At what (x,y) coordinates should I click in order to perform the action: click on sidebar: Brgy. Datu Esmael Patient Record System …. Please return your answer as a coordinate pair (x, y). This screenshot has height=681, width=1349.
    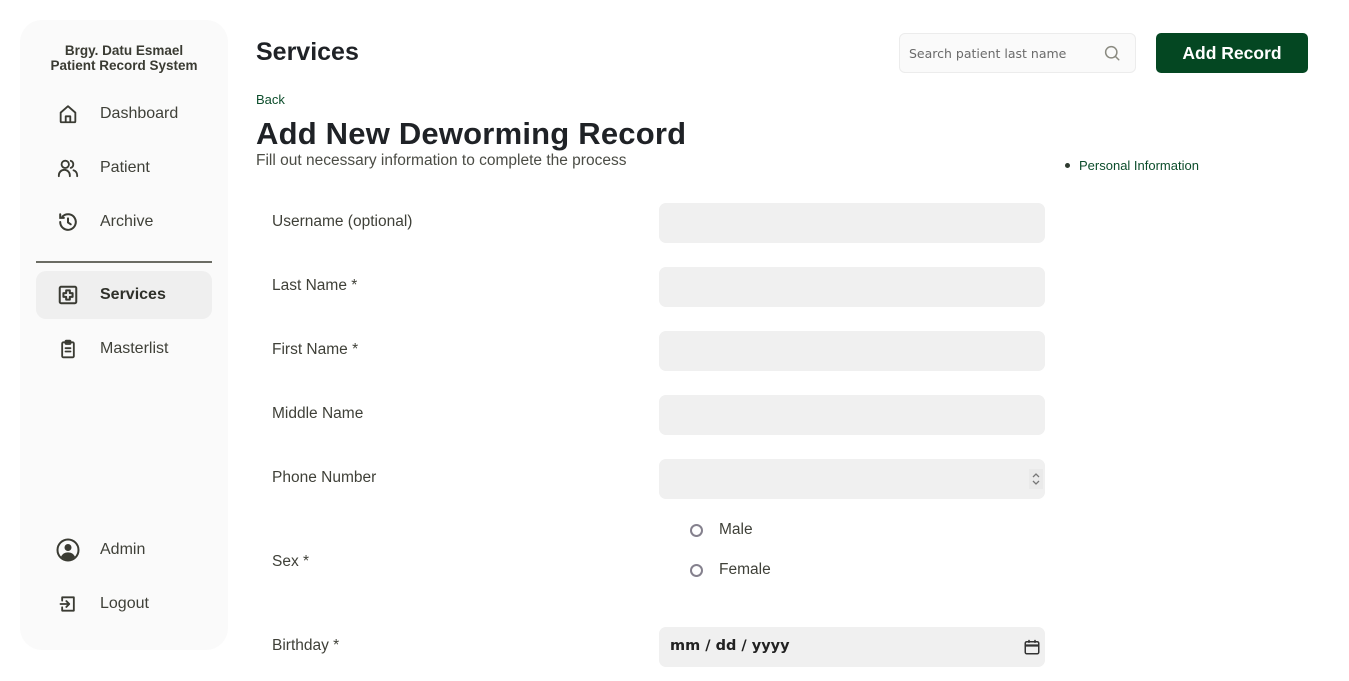
    Looking at the image, I should click on (124, 335).